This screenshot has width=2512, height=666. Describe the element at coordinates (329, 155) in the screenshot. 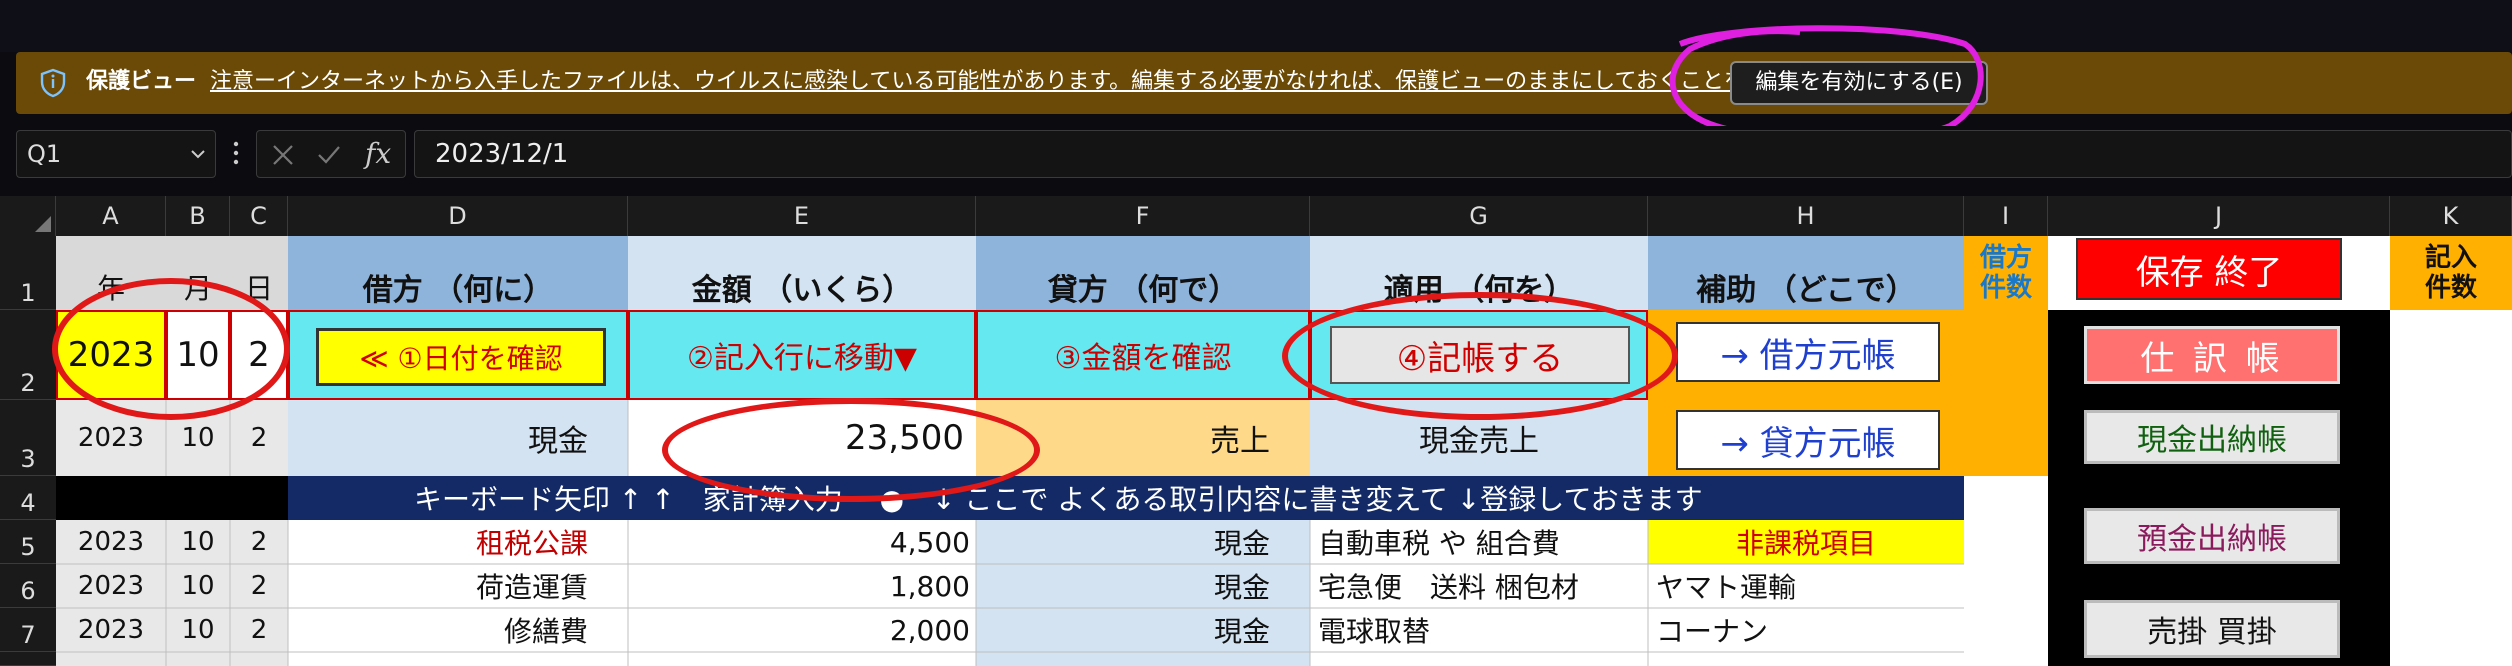

I see `confirm-check-icon` at that location.